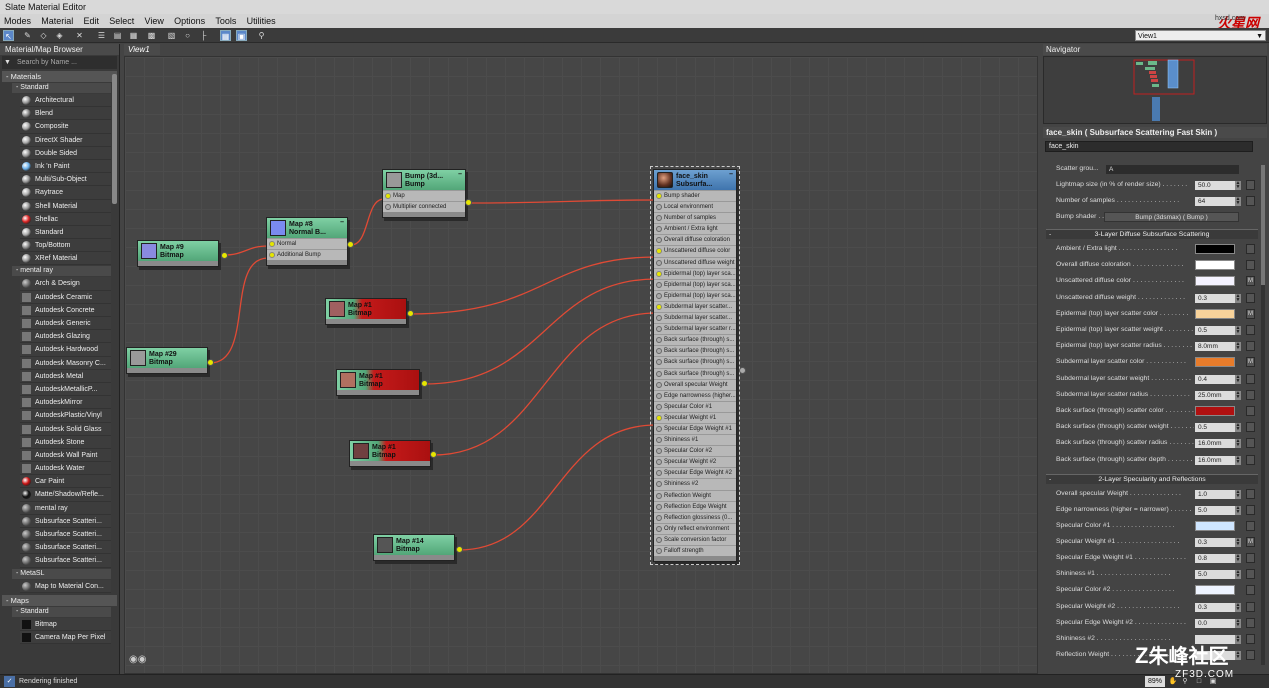 The width and height of the screenshot is (1269, 688). I want to click on parameter-value-field: 0.5, so click(1215, 330).